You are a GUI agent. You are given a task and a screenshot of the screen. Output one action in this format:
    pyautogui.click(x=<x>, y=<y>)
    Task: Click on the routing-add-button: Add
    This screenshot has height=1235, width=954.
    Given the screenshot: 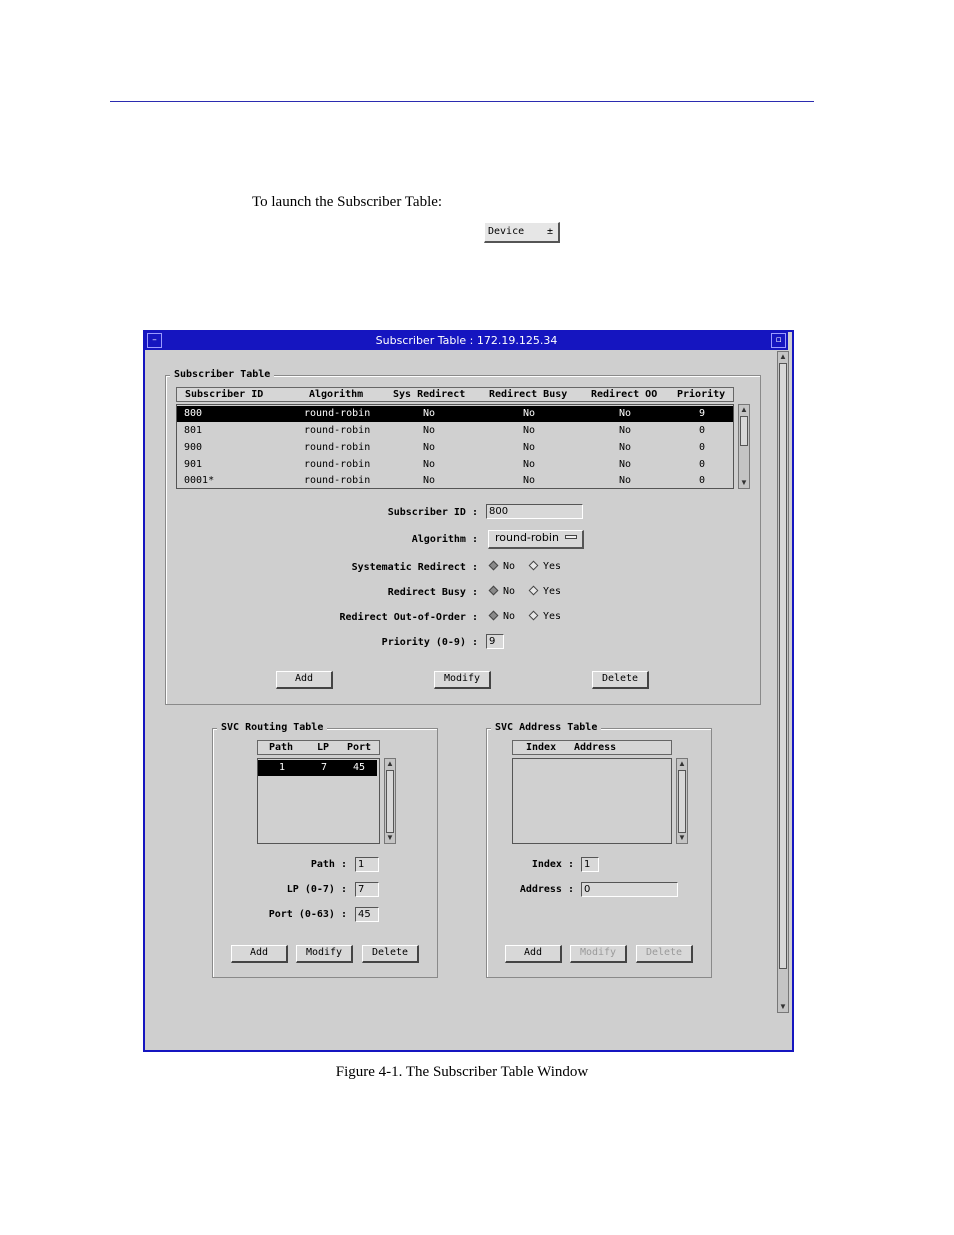 What is the action you would take?
    pyautogui.click(x=259, y=954)
    